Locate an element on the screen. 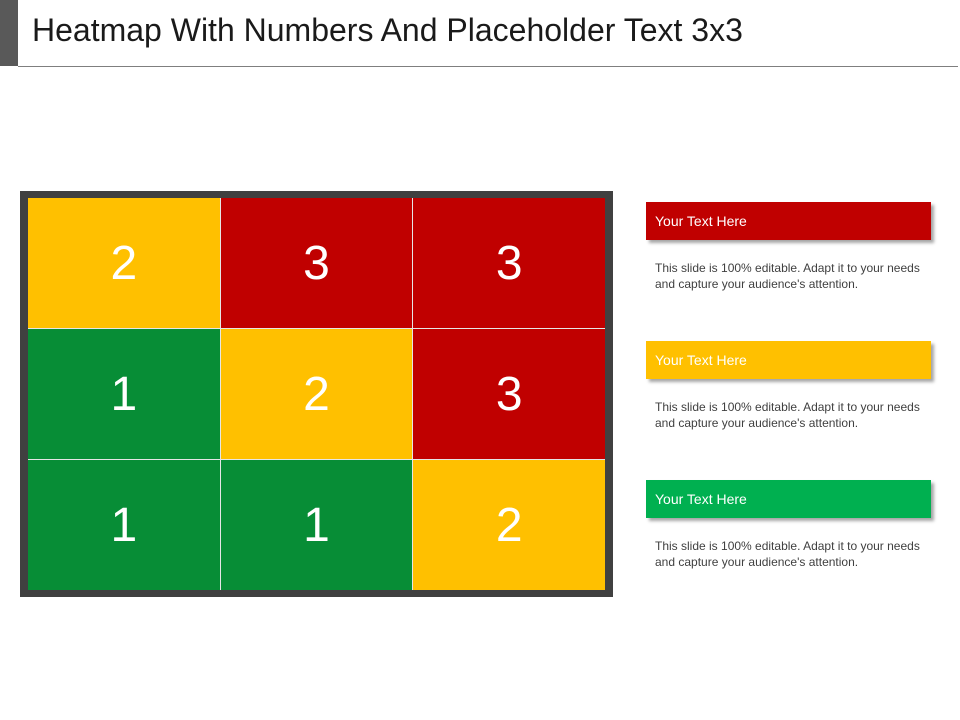 This screenshot has height=720, width=960. heatmap-cell-r2-c3: 3 is located at coordinates (509, 394).